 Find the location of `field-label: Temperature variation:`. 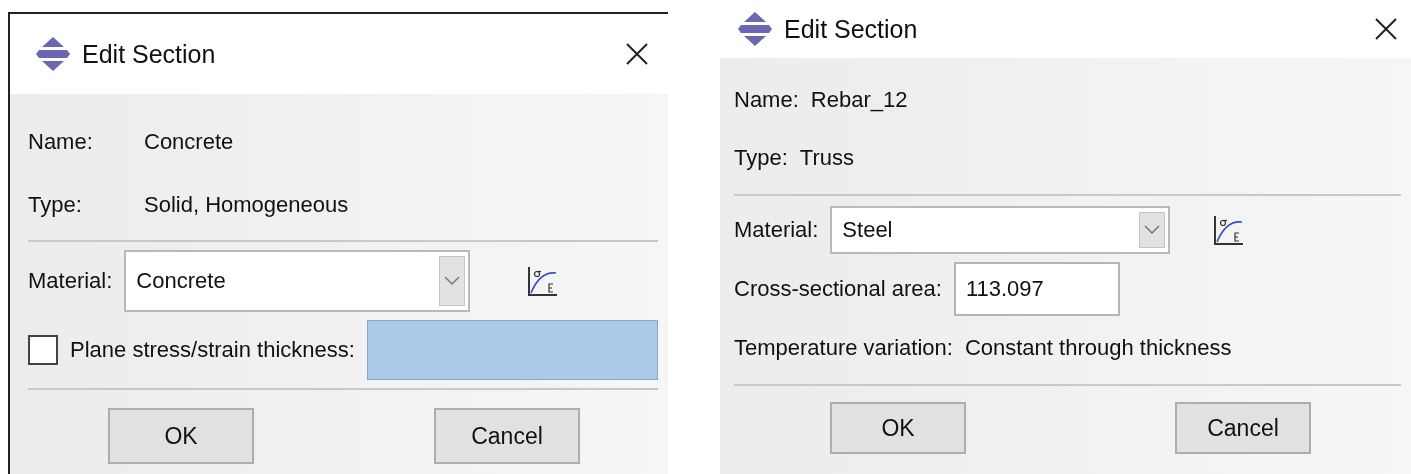

field-label: Temperature variation: is located at coordinates (843, 348).